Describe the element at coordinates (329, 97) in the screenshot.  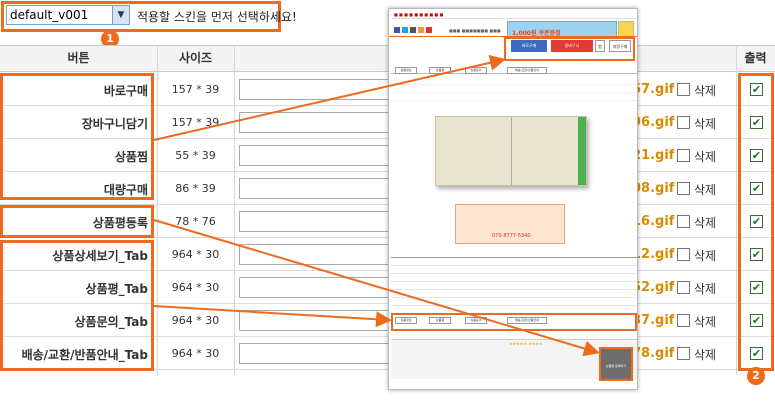
I see `arrow-buy-buttons` at that location.